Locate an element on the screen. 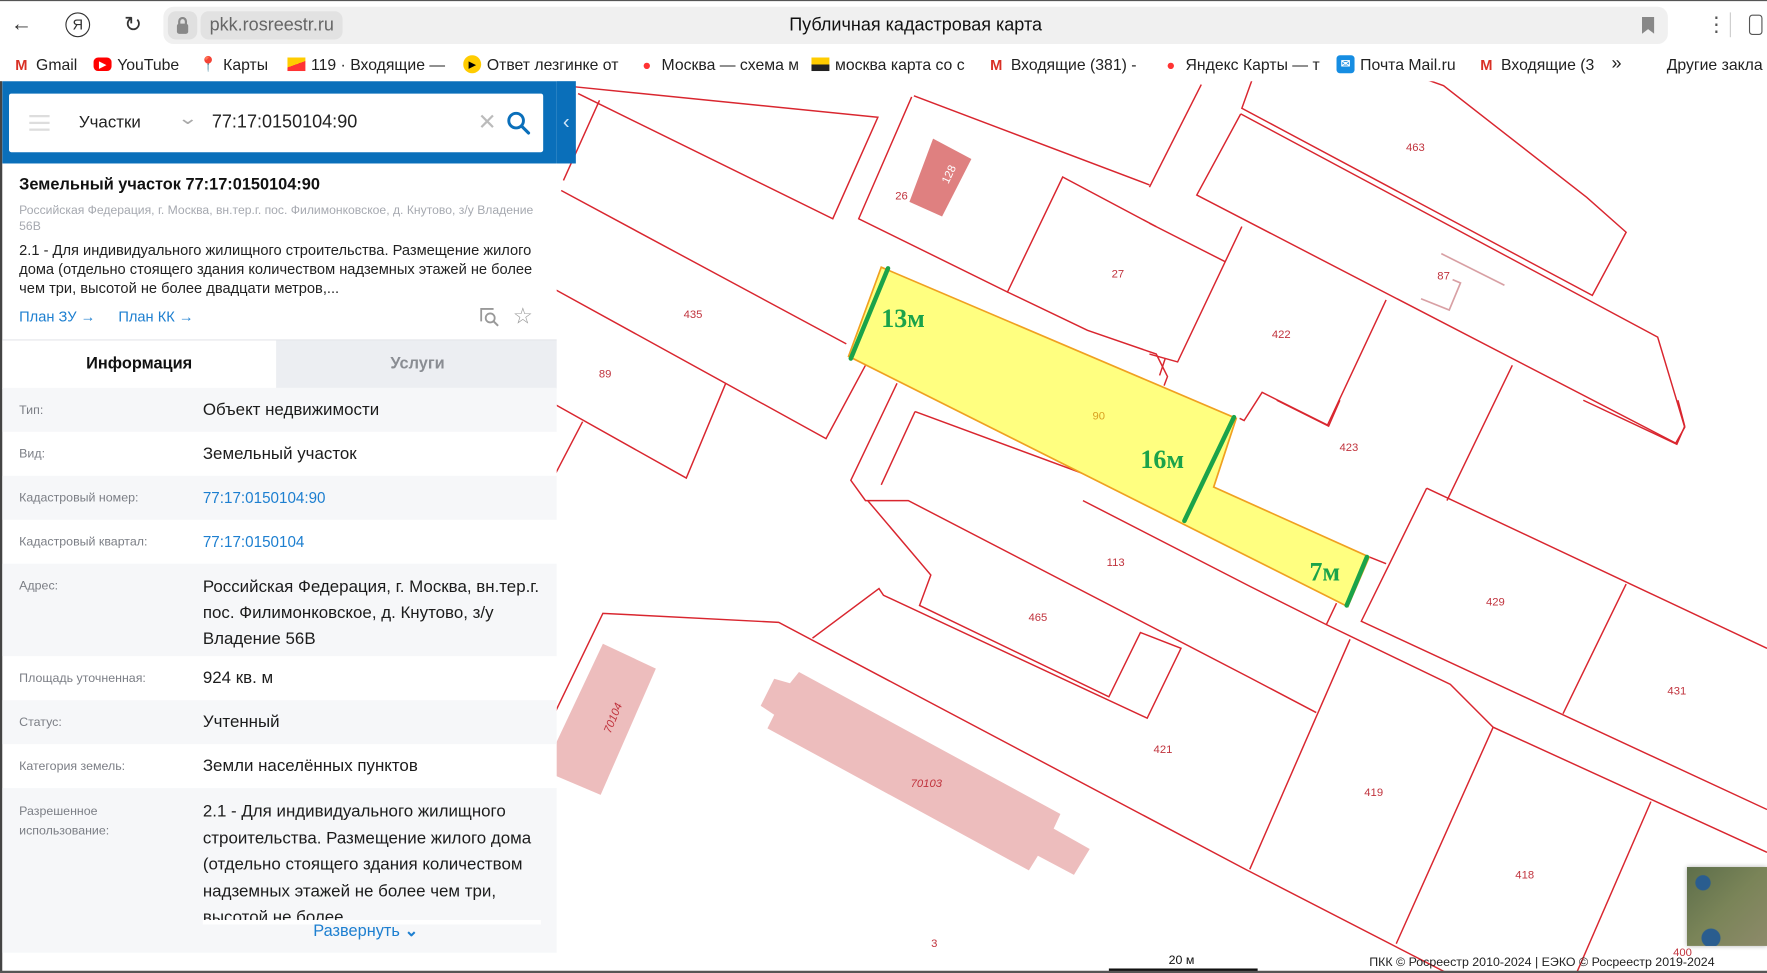 The image size is (1767, 973). tabs: Информация Услуги is located at coordinates (279, 364).